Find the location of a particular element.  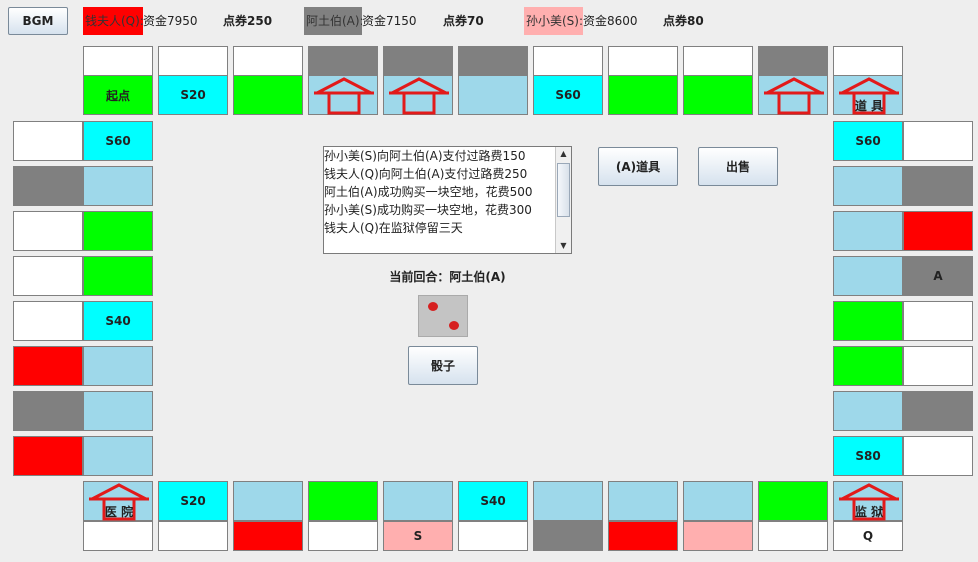

tile-bottom: S40 is located at coordinates (493, 501).